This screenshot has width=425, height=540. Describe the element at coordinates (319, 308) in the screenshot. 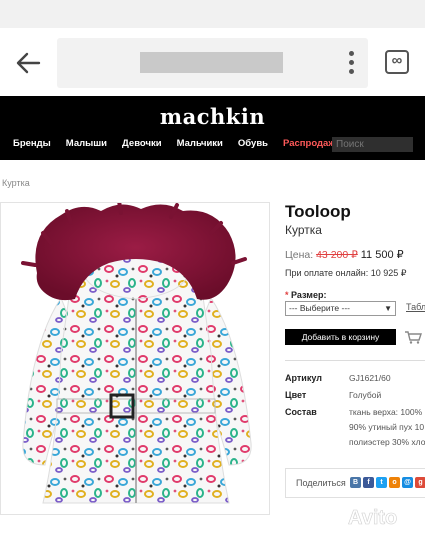

I see `size-select-value: --- Выберите ---` at that location.